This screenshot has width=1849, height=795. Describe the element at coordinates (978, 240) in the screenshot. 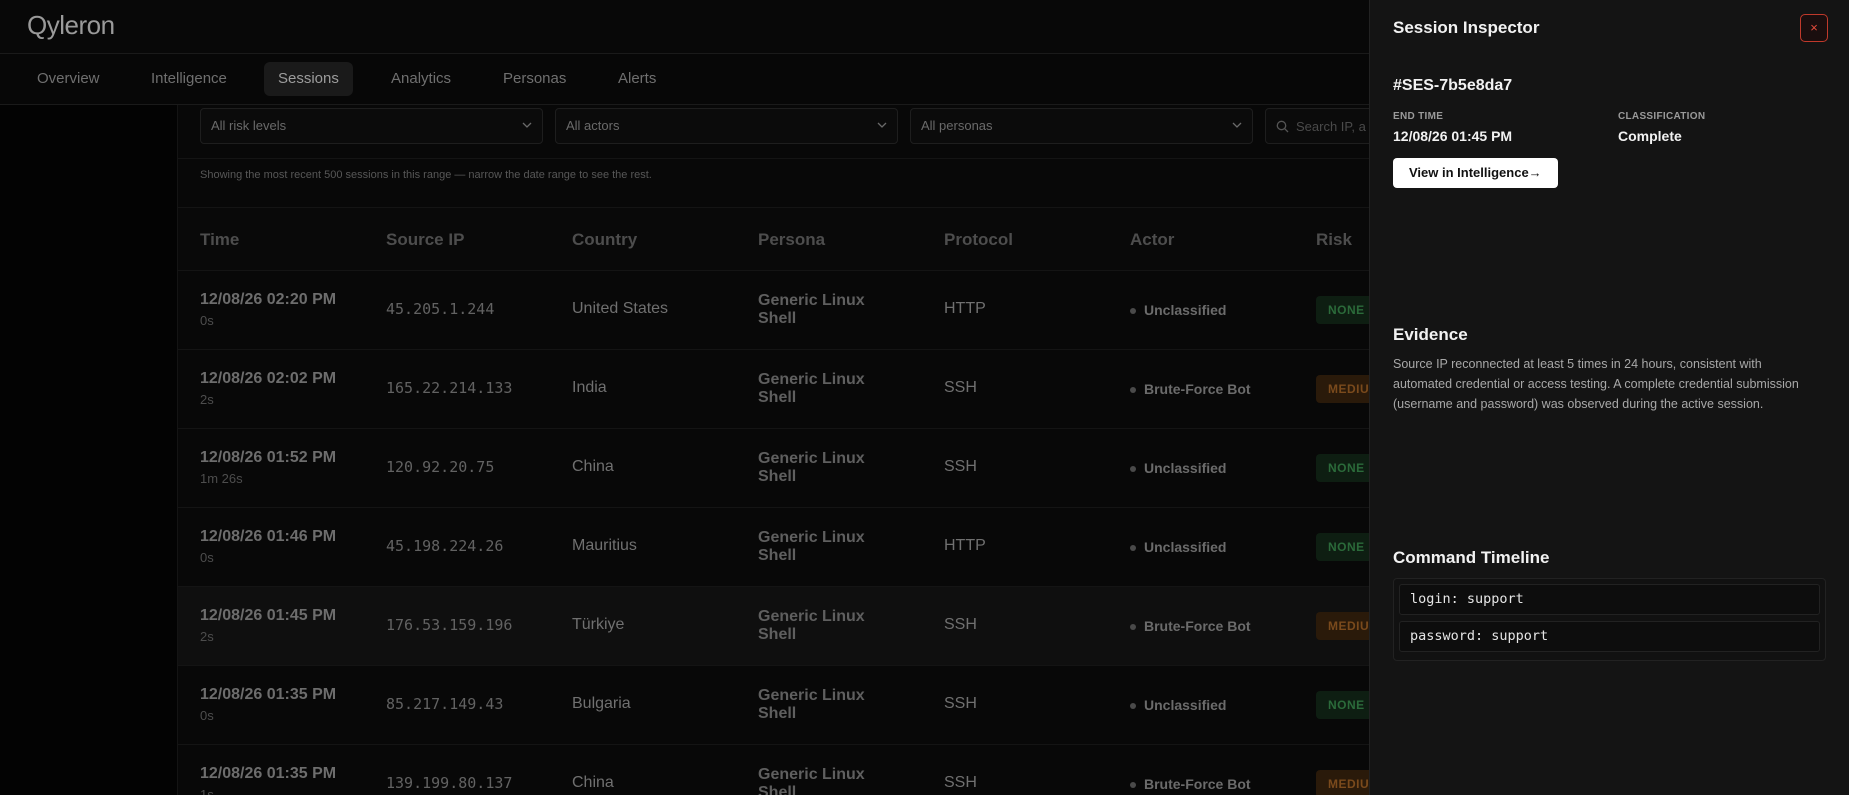

I see `header-protocol: Protocol` at that location.